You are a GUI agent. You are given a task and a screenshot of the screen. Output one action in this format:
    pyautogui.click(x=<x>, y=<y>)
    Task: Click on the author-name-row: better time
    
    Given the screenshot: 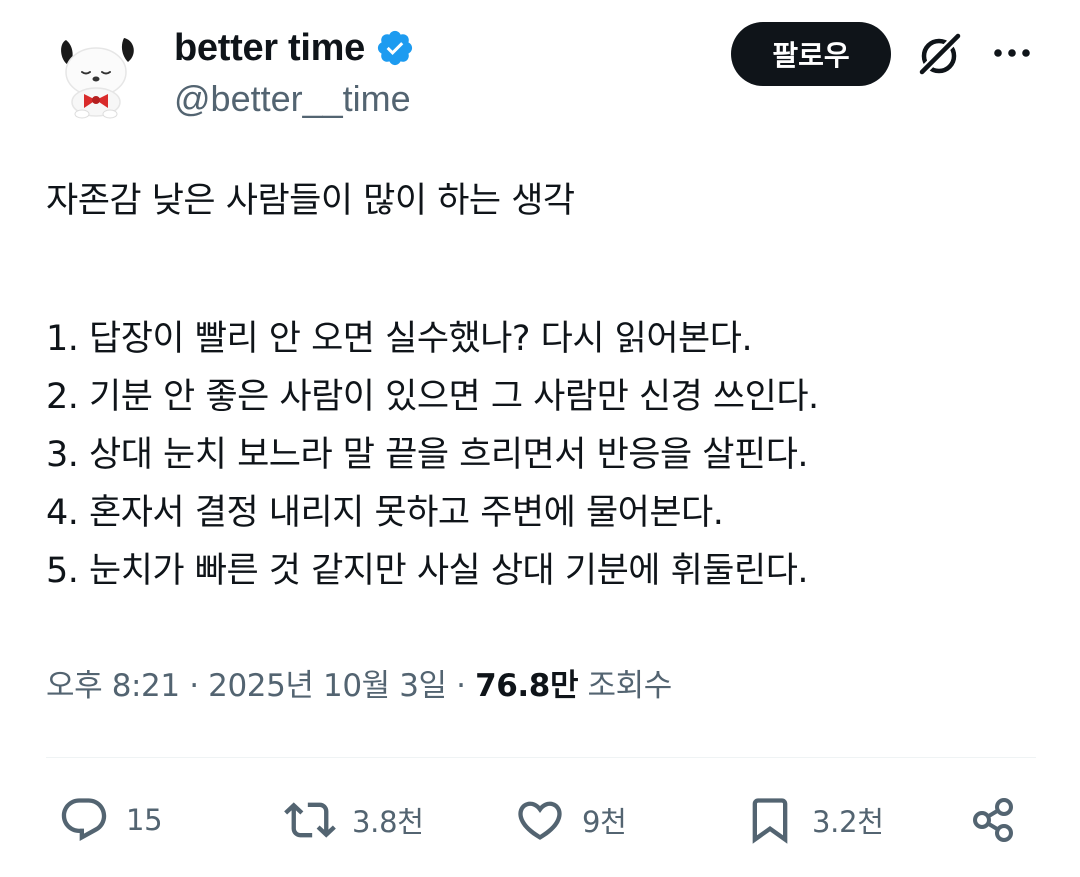 What is the action you would take?
    pyautogui.click(x=294, y=48)
    